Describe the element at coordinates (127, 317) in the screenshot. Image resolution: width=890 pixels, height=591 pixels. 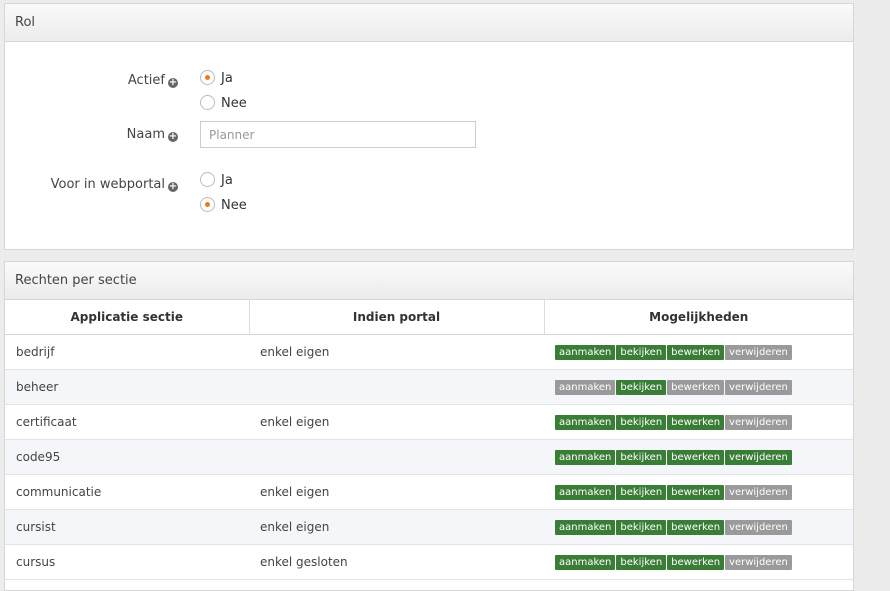
I see `column-header-section: Applicatie sectie` at that location.